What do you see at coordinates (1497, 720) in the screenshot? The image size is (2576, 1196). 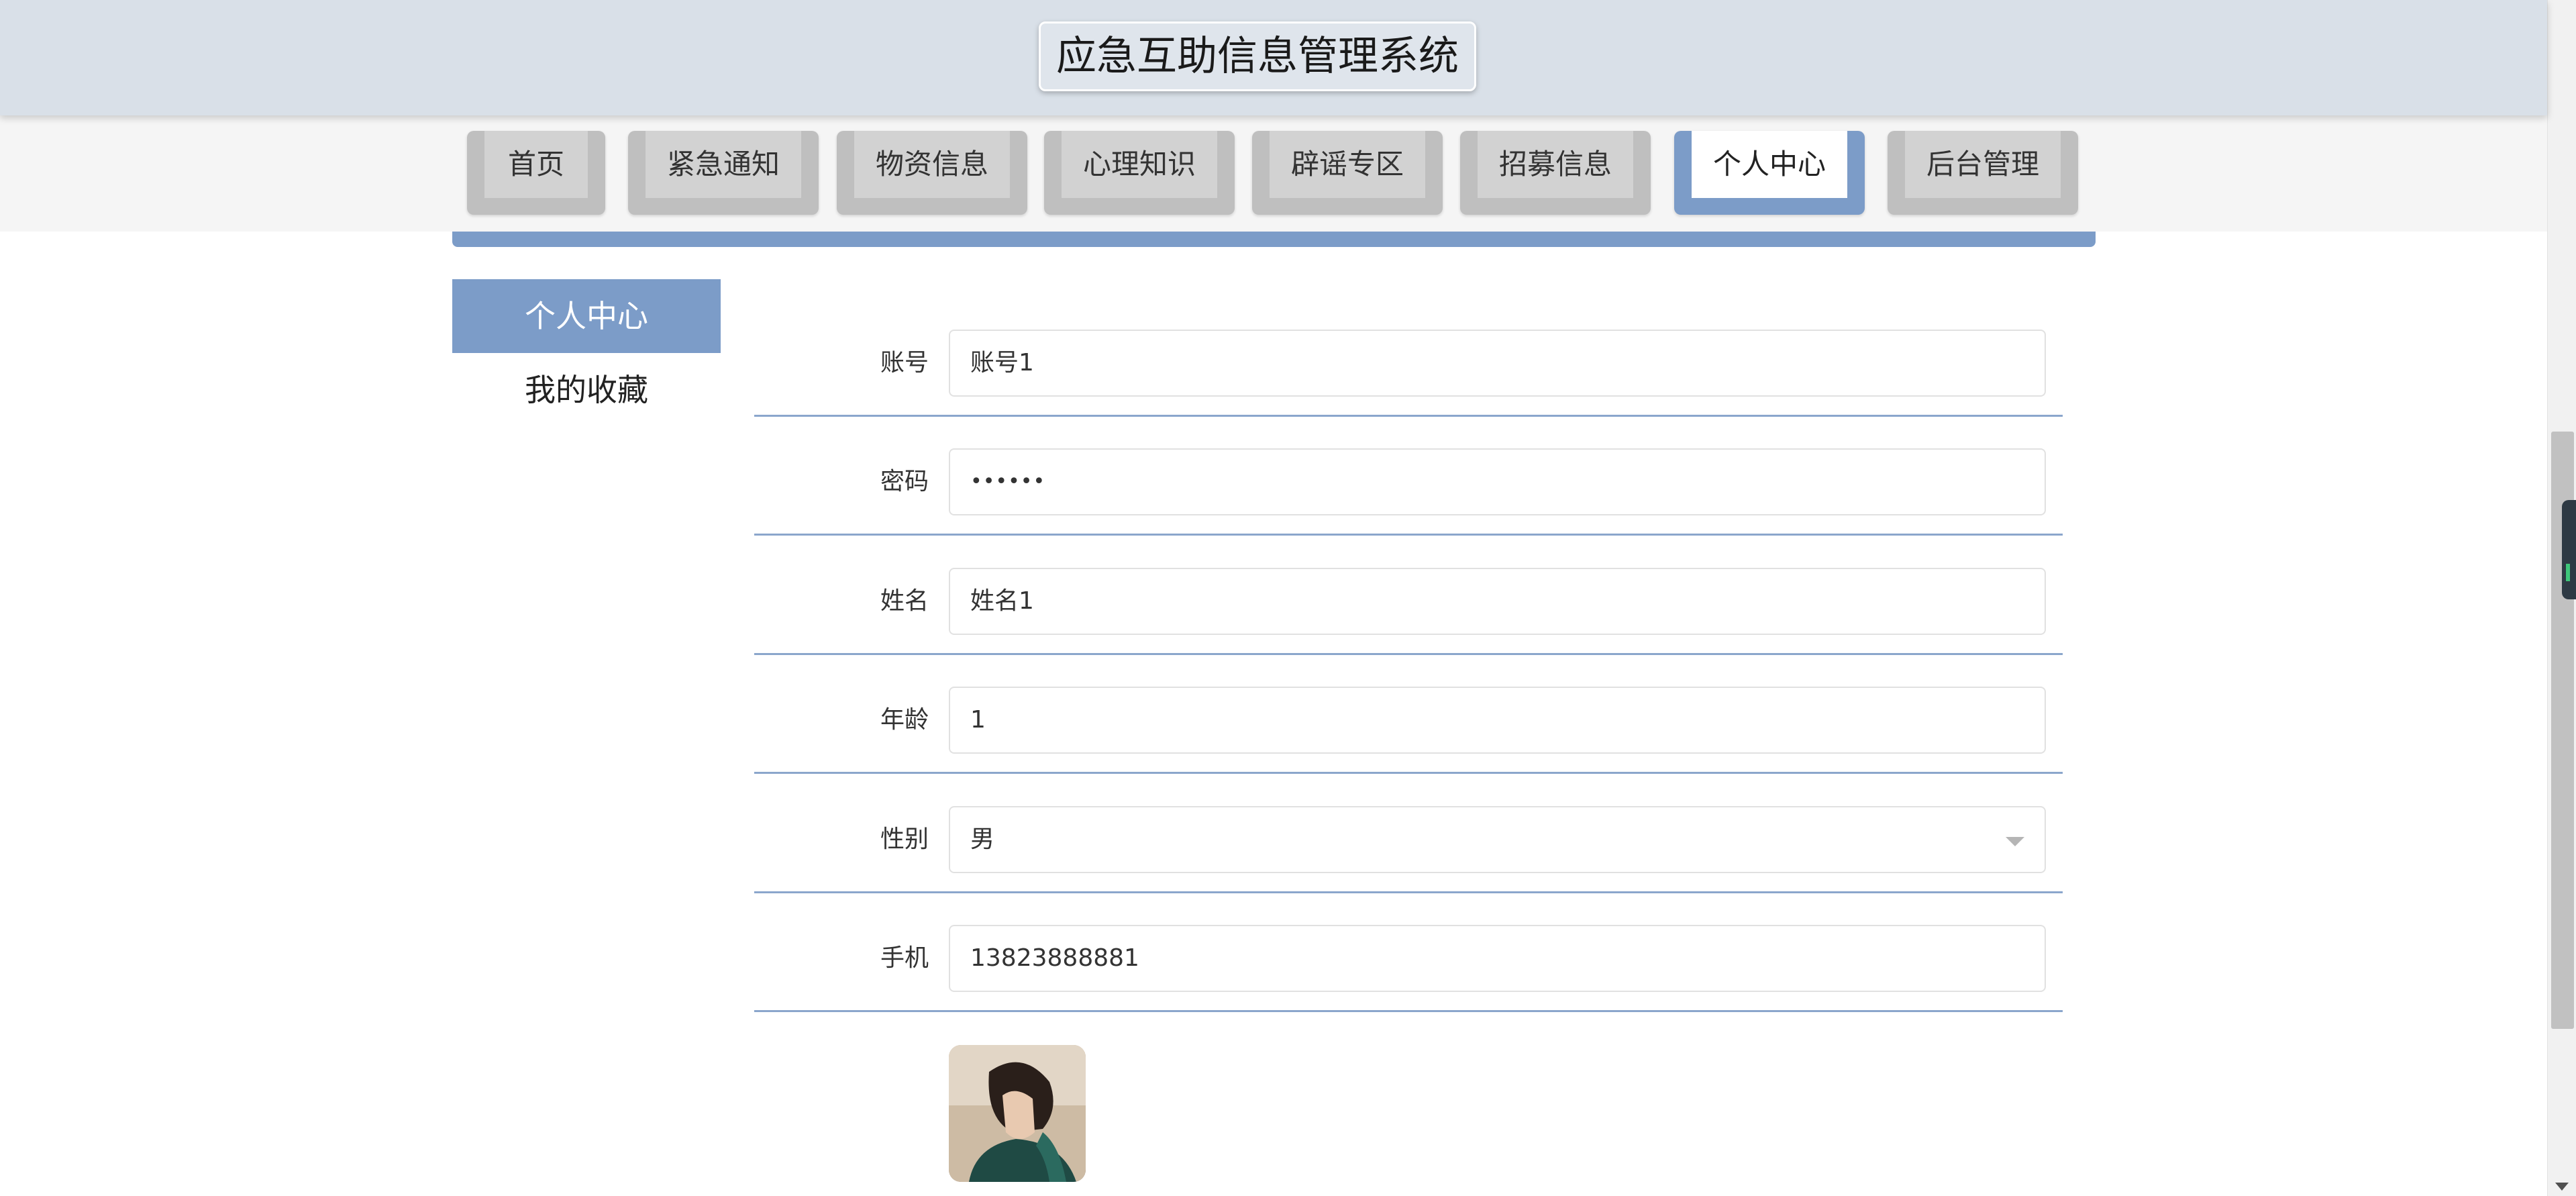 I see `age-field: 1` at bounding box center [1497, 720].